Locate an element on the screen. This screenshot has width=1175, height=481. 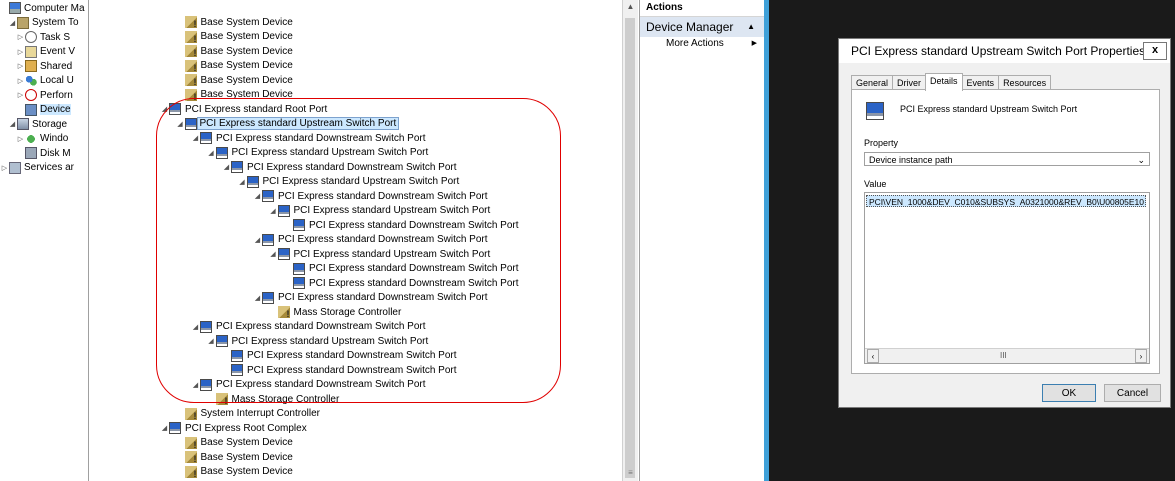
scroll-grip-icon: III is located at coordinates (1003, 356).